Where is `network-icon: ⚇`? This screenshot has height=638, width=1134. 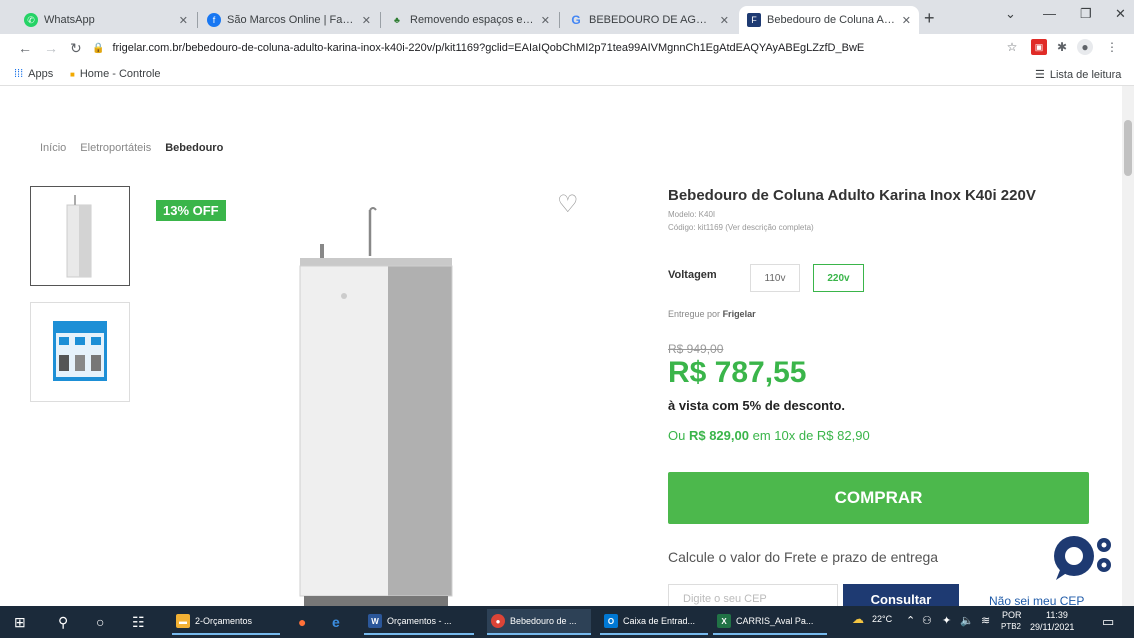 network-icon: ⚇ is located at coordinates (927, 620).